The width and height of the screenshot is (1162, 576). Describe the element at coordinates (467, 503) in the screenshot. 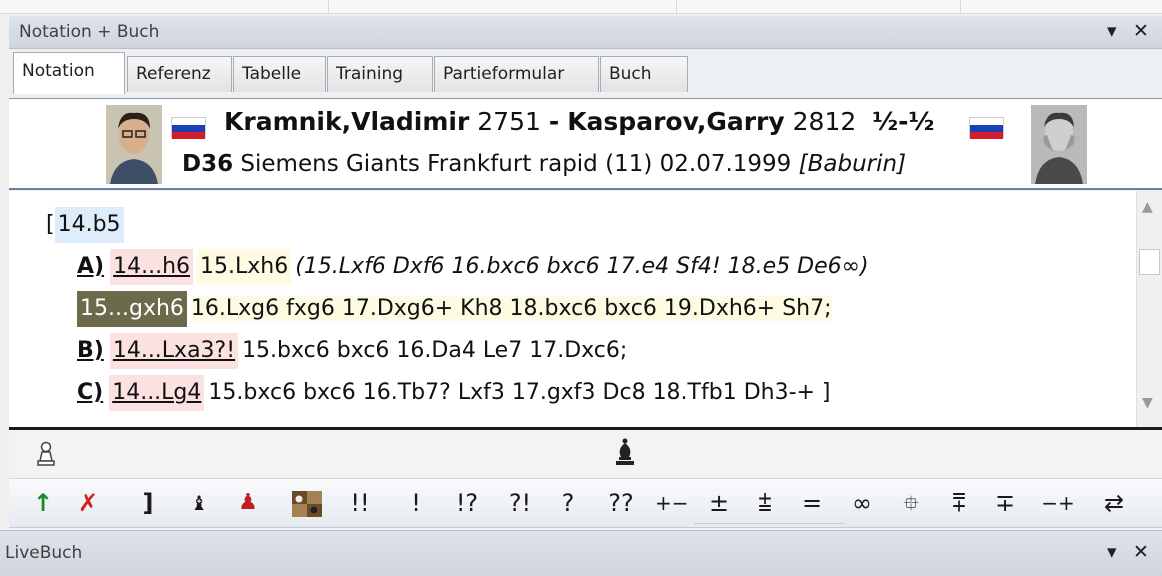

I see `symbol-interesting: !?` at that location.